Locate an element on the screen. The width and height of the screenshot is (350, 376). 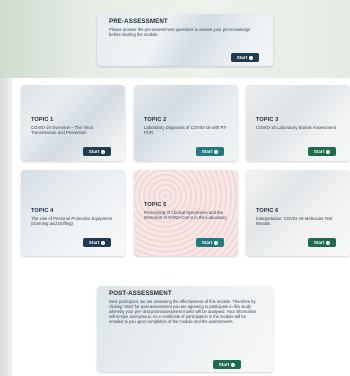
topic-6-title: TOPIC 6 is located at coordinates (267, 211).